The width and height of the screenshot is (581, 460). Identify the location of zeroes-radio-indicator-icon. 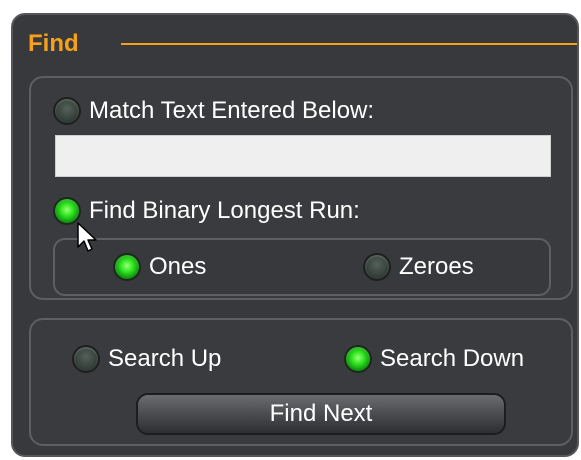
(377, 267).